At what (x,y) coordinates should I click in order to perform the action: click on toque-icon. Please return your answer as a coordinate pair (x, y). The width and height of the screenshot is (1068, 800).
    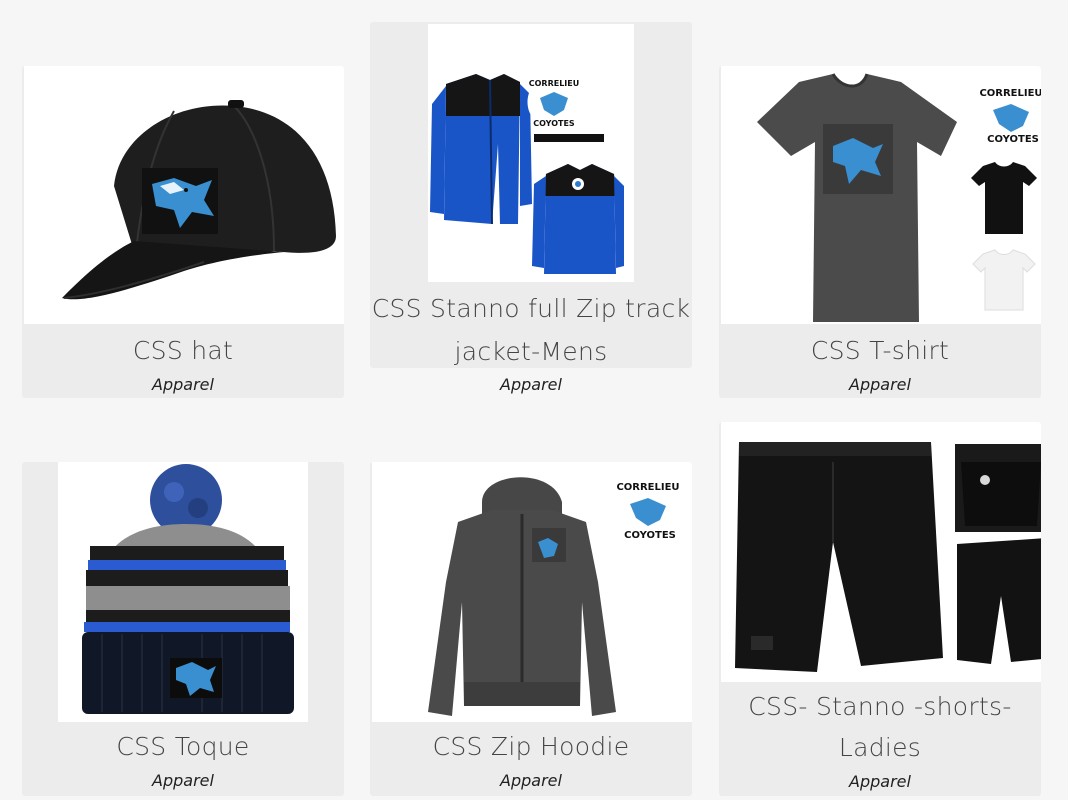
    Looking at the image, I should click on (188, 589).